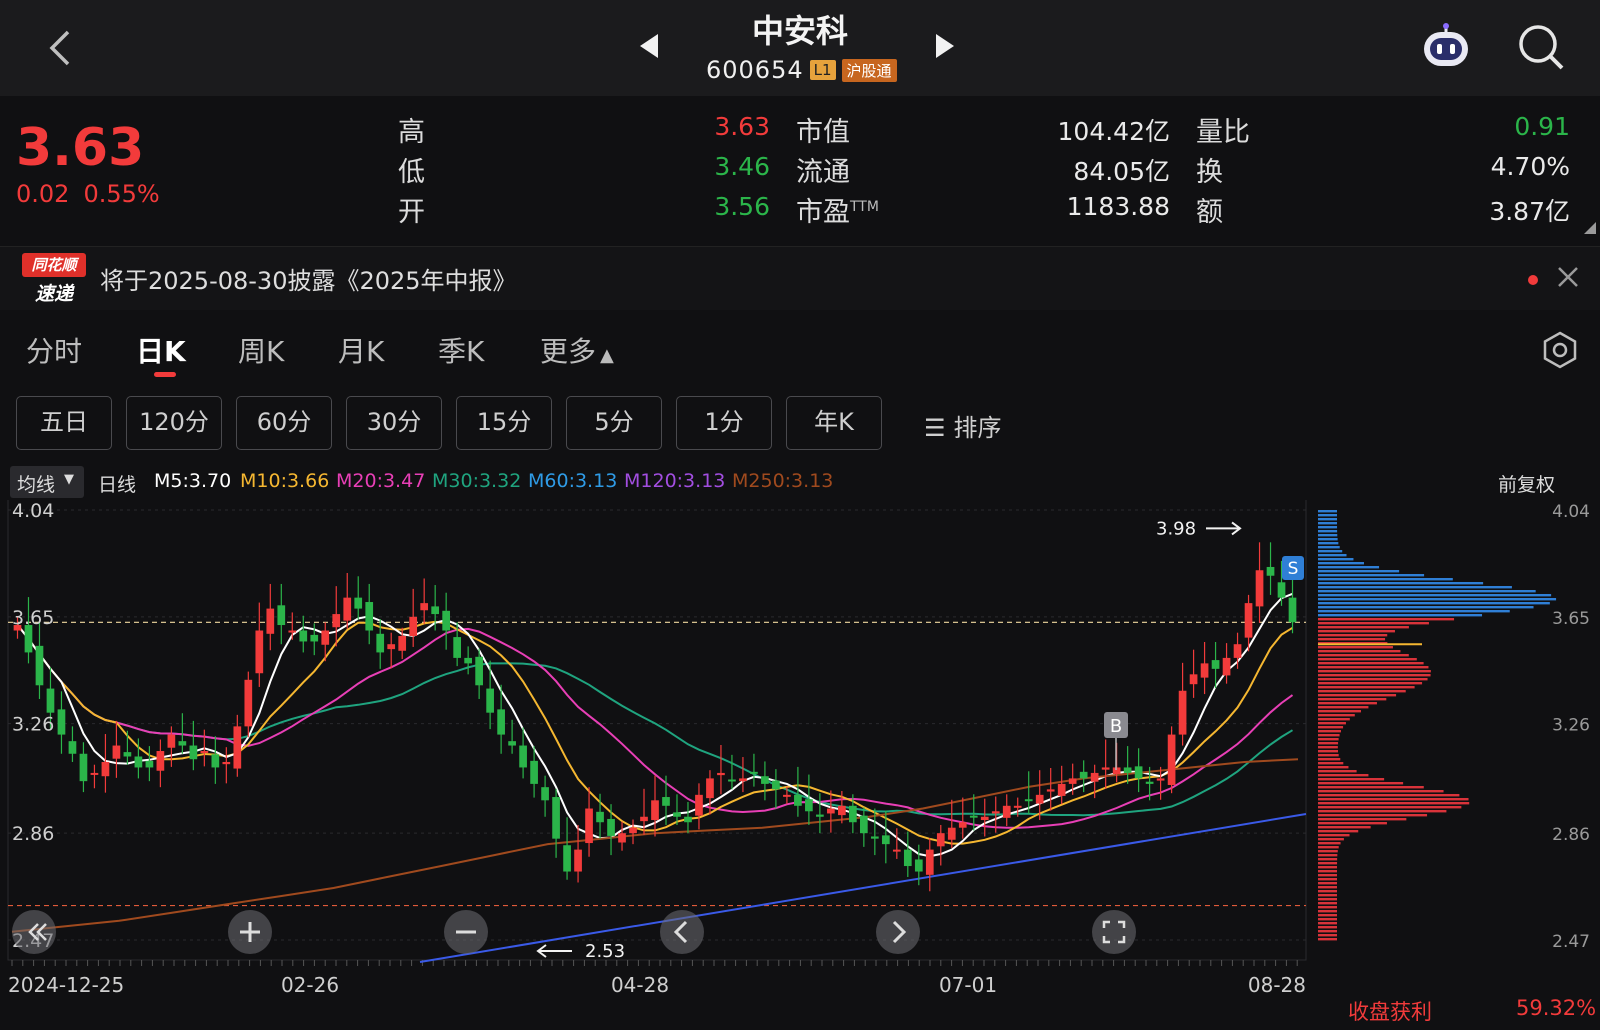  Describe the element at coordinates (834, 423) in the screenshot. I see `btn-year-k: 年K` at that location.